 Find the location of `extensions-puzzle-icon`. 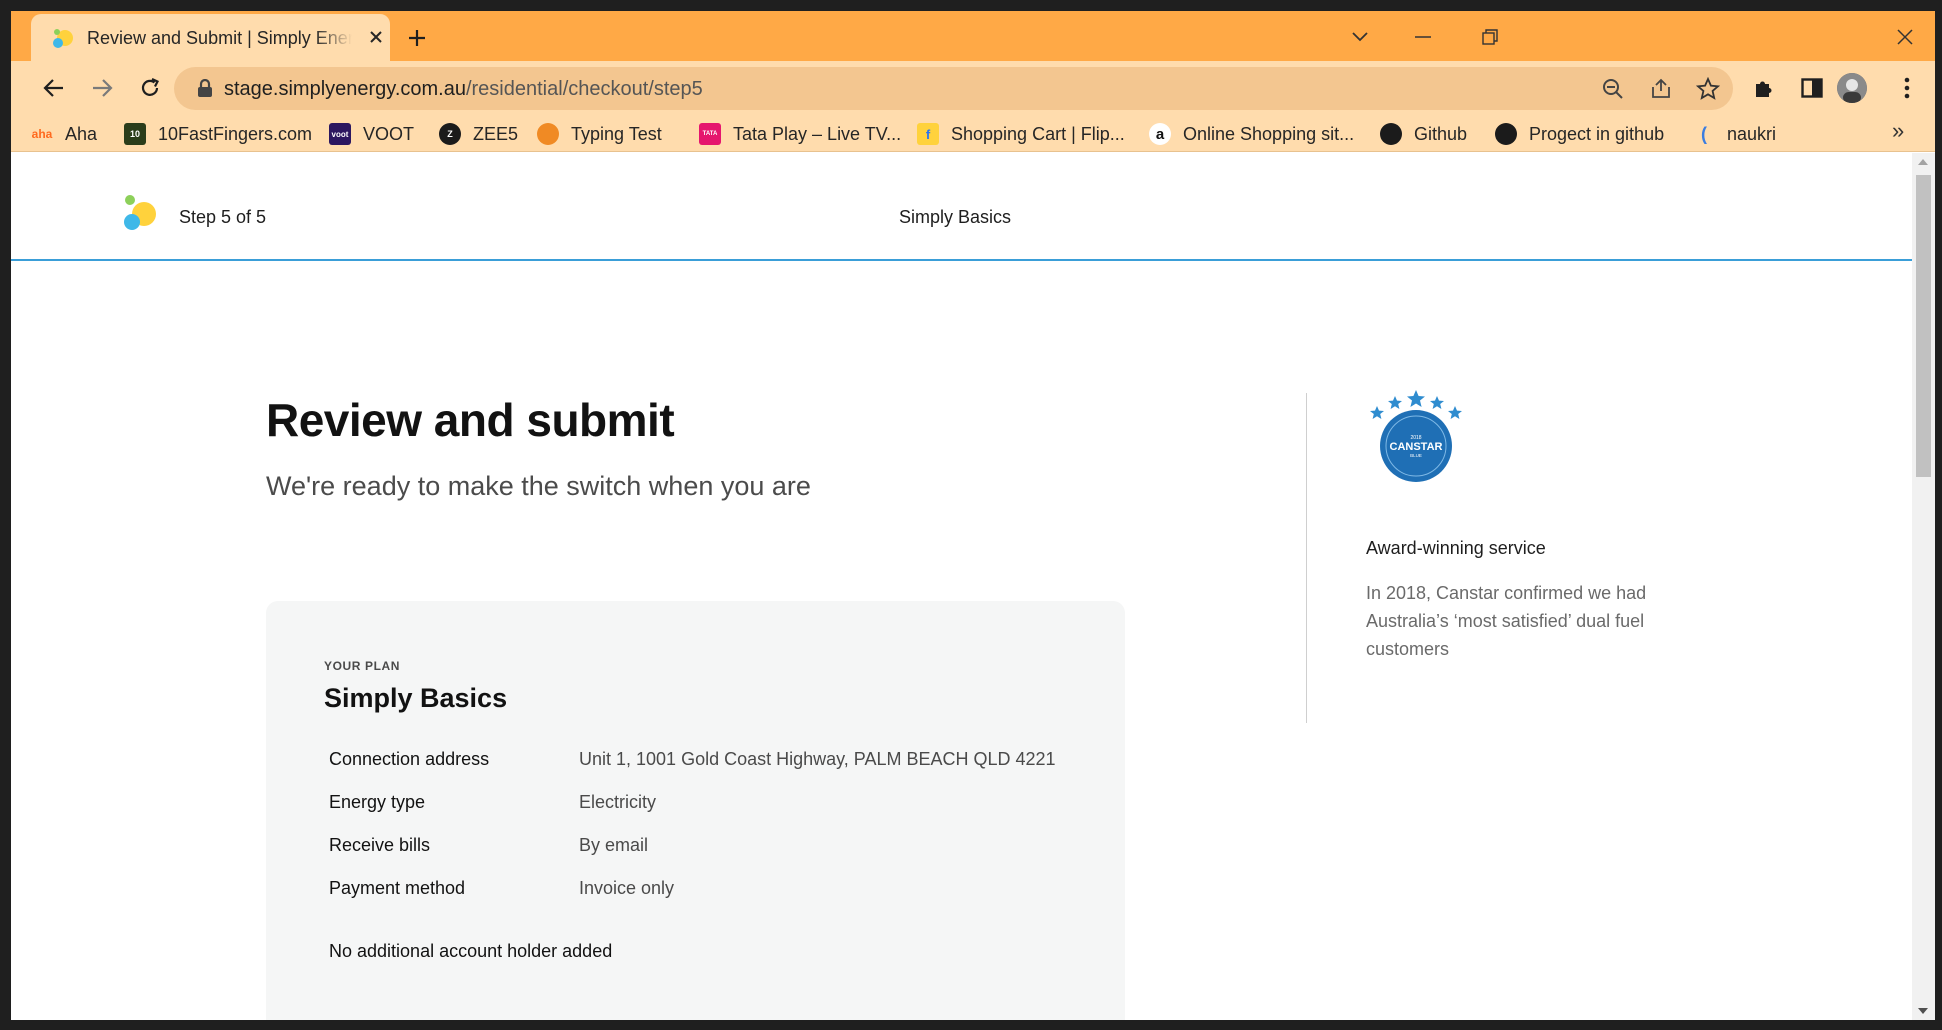

extensions-puzzle-icon is located at coordinates (1764, 88).